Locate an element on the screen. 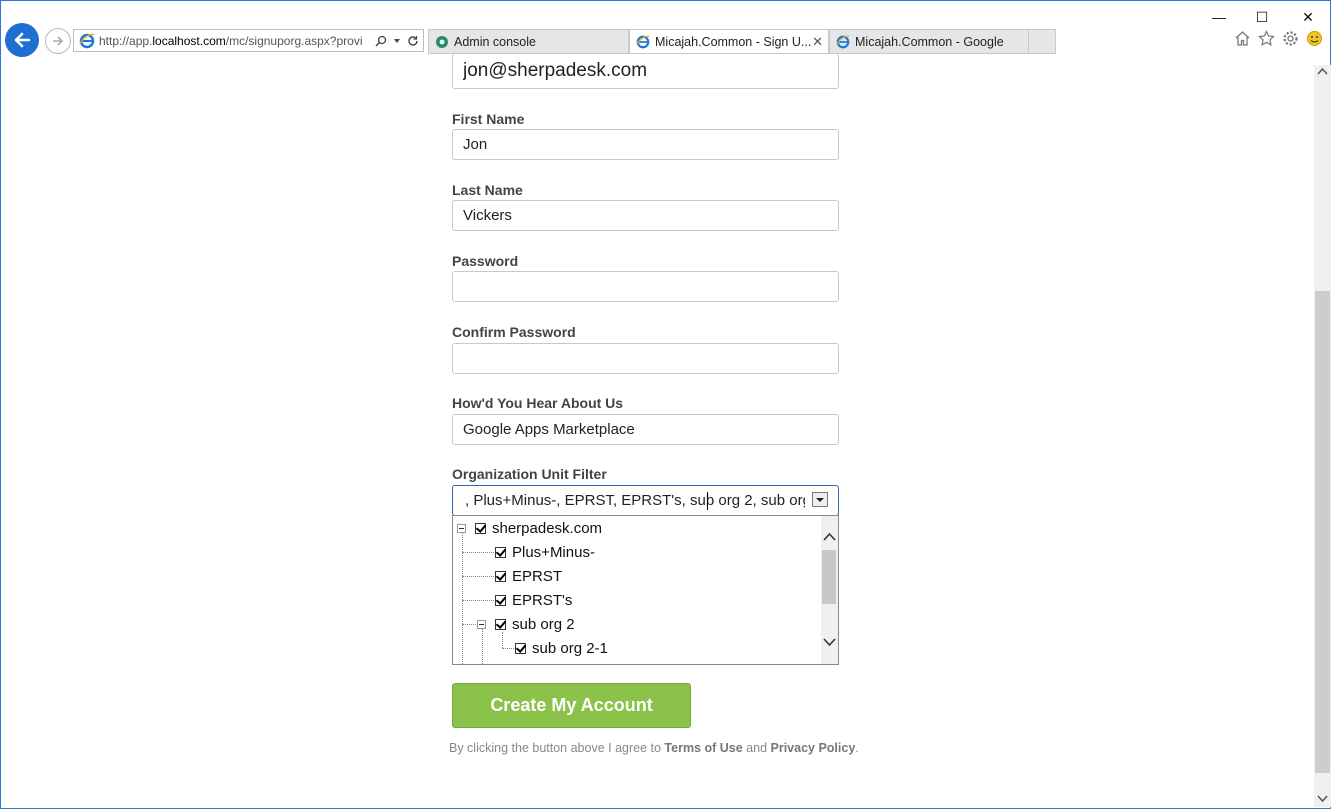  heard-about-label: How'd You Hear About Us is located at coordinates (538, 403).